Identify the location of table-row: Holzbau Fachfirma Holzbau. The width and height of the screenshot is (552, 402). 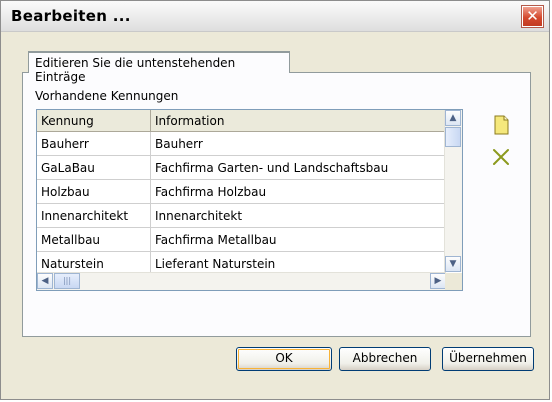
(241, 192).